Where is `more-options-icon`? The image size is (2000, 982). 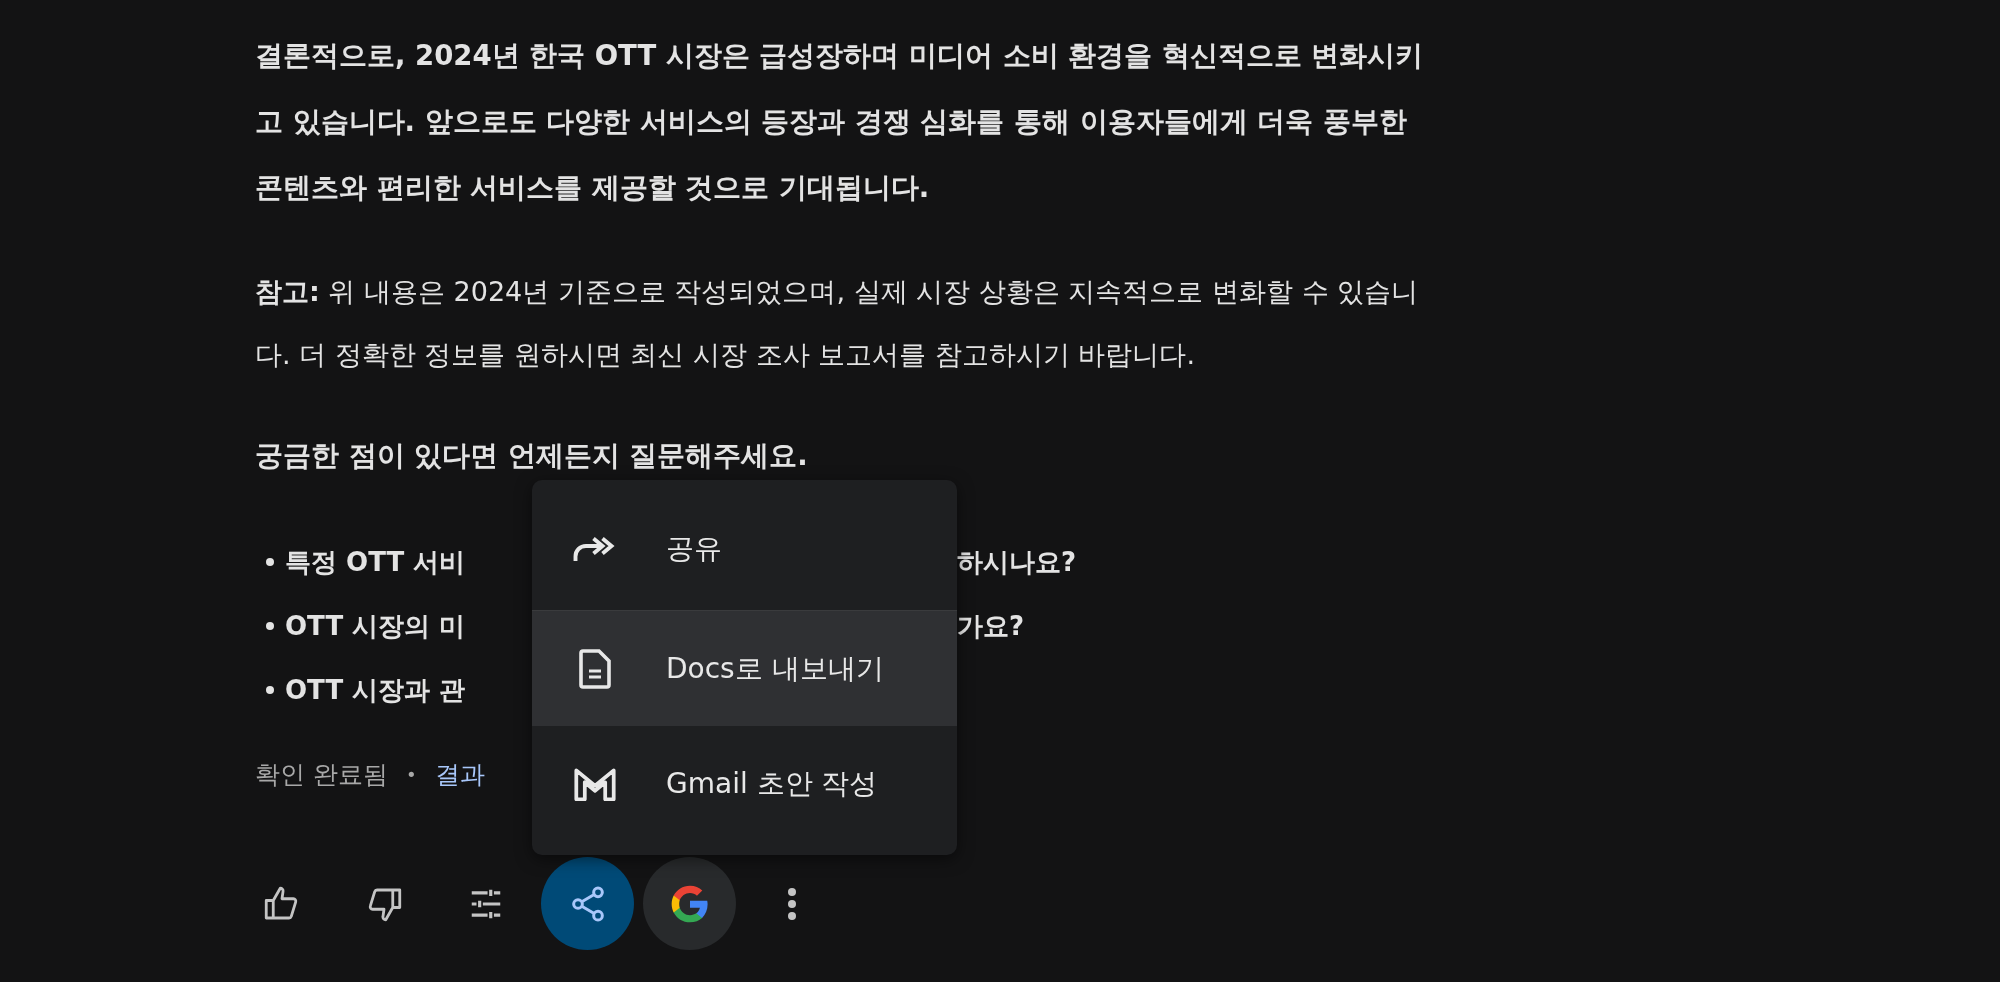
more-options-icon is located at coordinates (791, 903).